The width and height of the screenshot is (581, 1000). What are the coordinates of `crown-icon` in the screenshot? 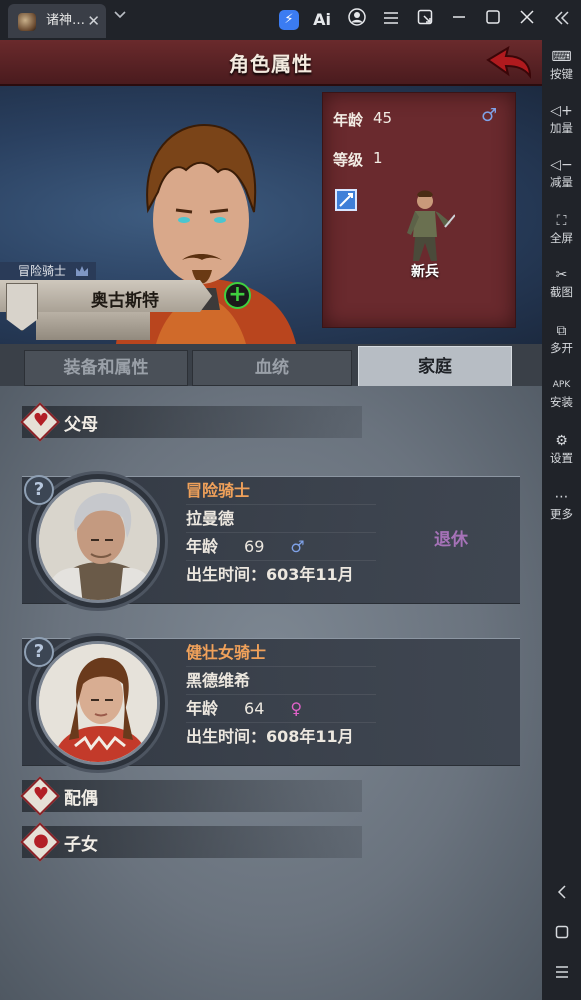 It's located at (82, 271).